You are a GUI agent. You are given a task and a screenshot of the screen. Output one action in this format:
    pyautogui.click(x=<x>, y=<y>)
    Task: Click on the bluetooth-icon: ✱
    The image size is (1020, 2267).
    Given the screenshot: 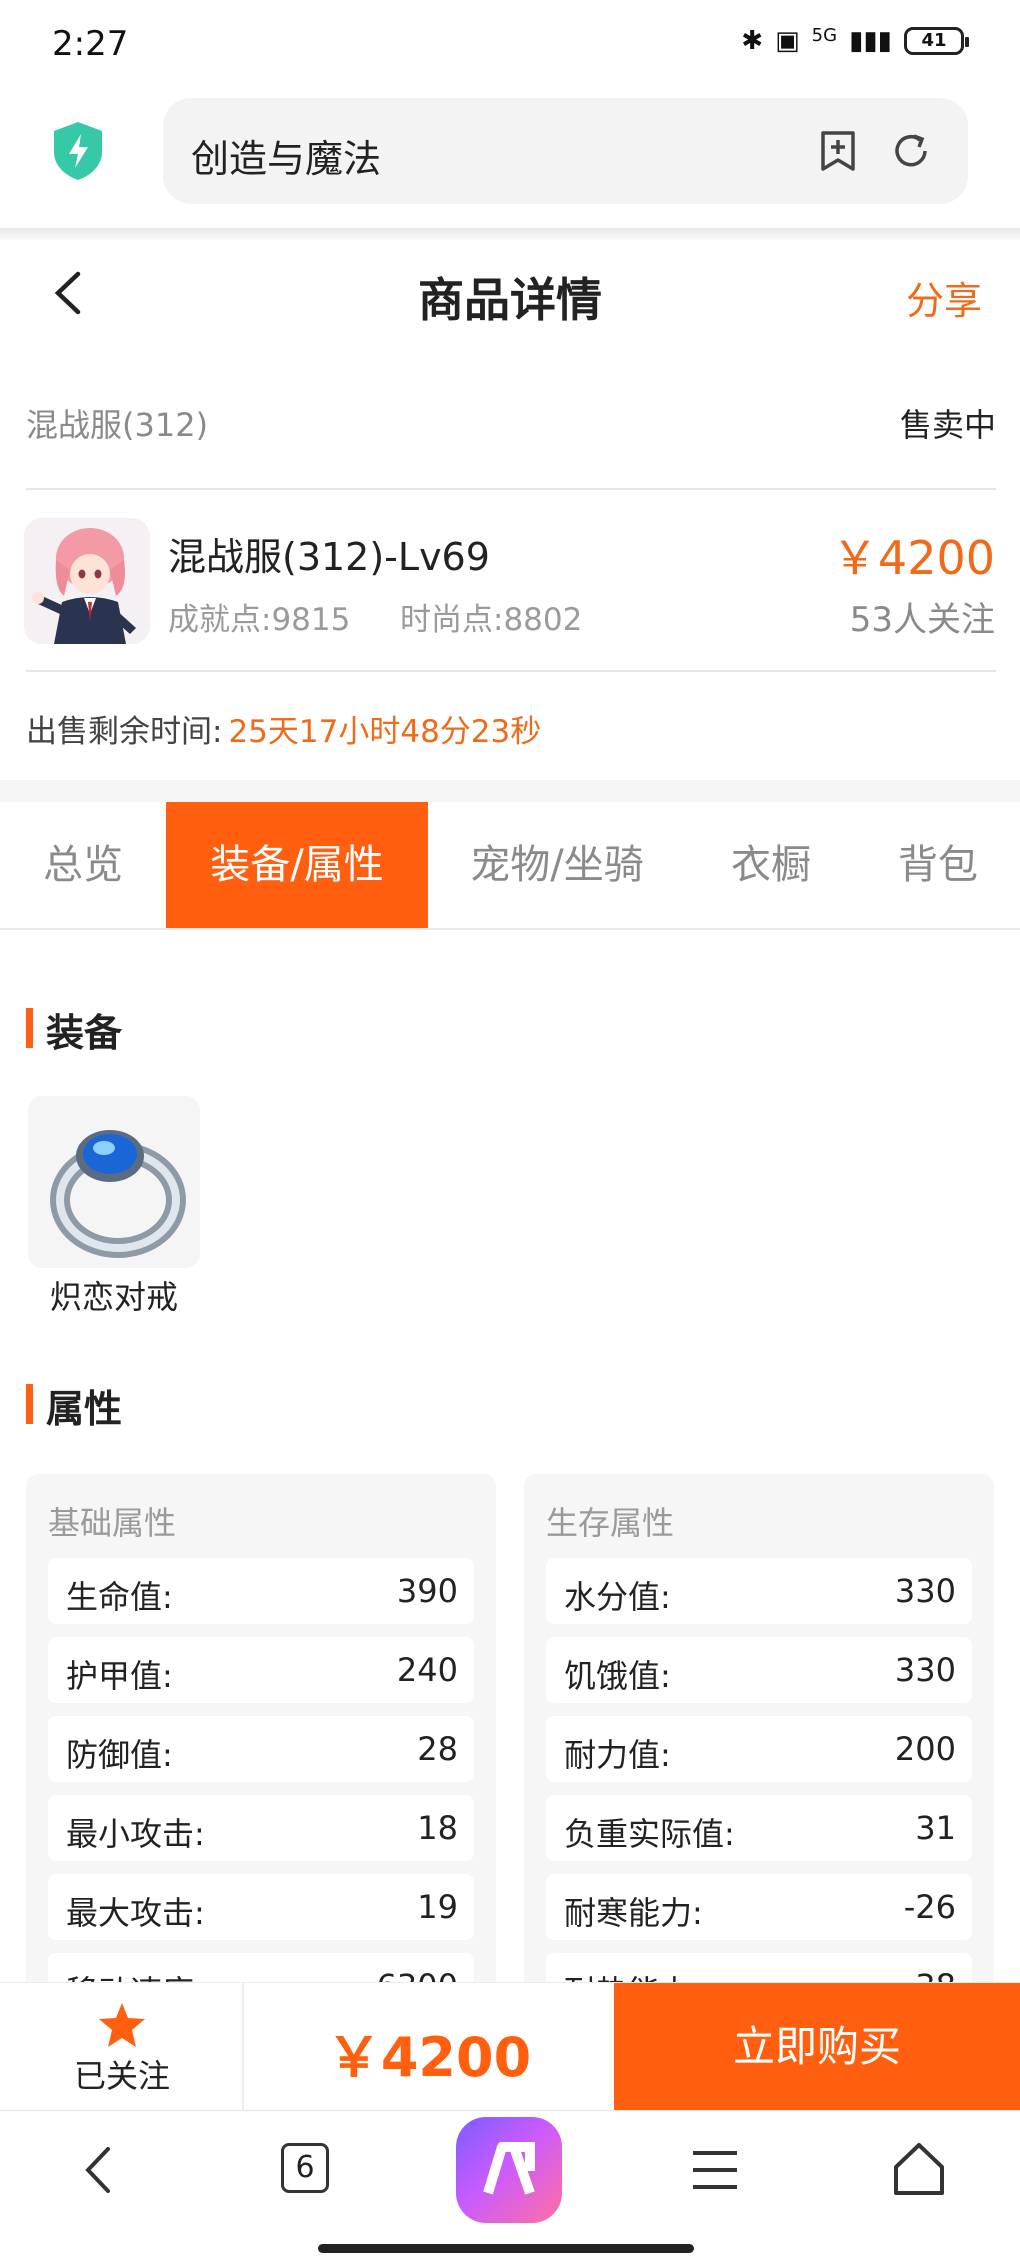 What is the action you would take?
    pyautogui.click(x=752, y=41)
    